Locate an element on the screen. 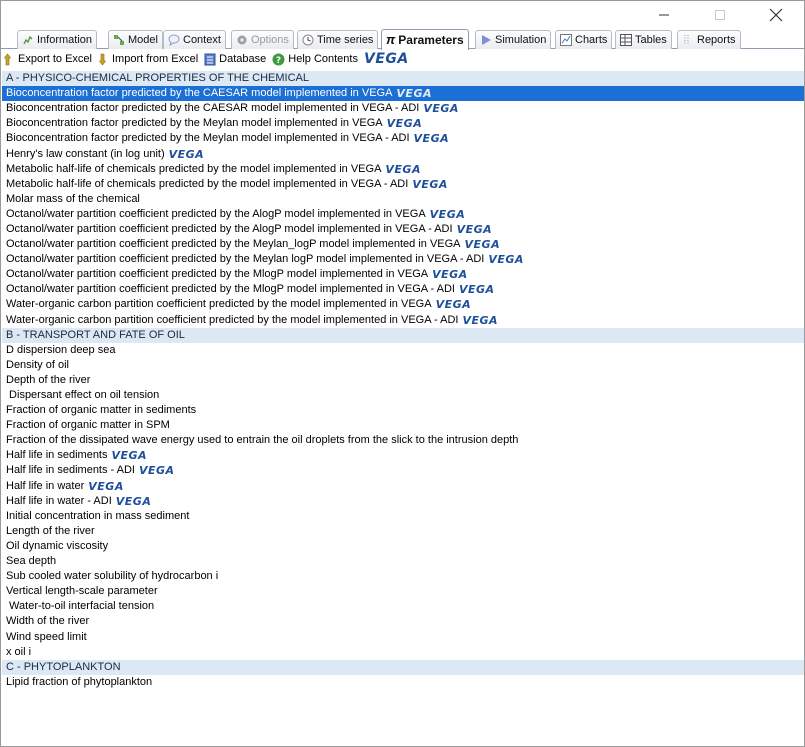 The height and width of the screenshot is (747, 805). tab-time-series: Time series is located at coordinates (338, 39).